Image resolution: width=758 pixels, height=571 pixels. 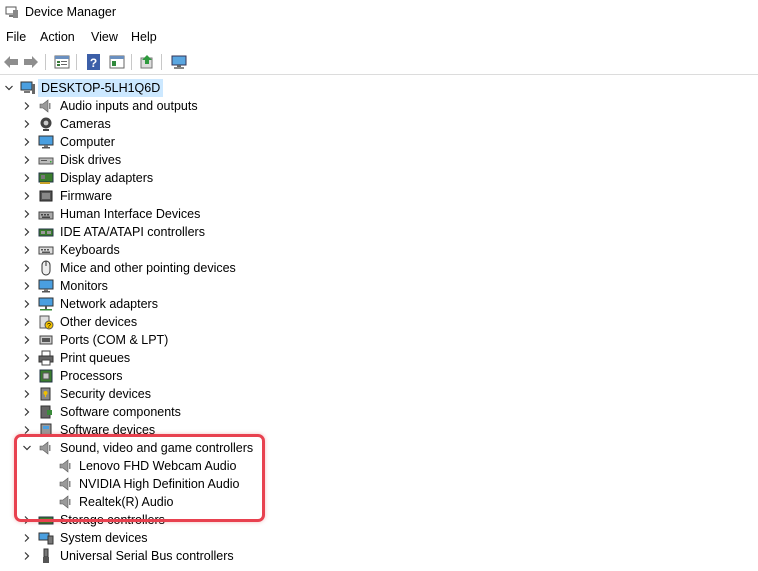 I want to click on tree-item-label: Software components, so click(x=120, y=412).